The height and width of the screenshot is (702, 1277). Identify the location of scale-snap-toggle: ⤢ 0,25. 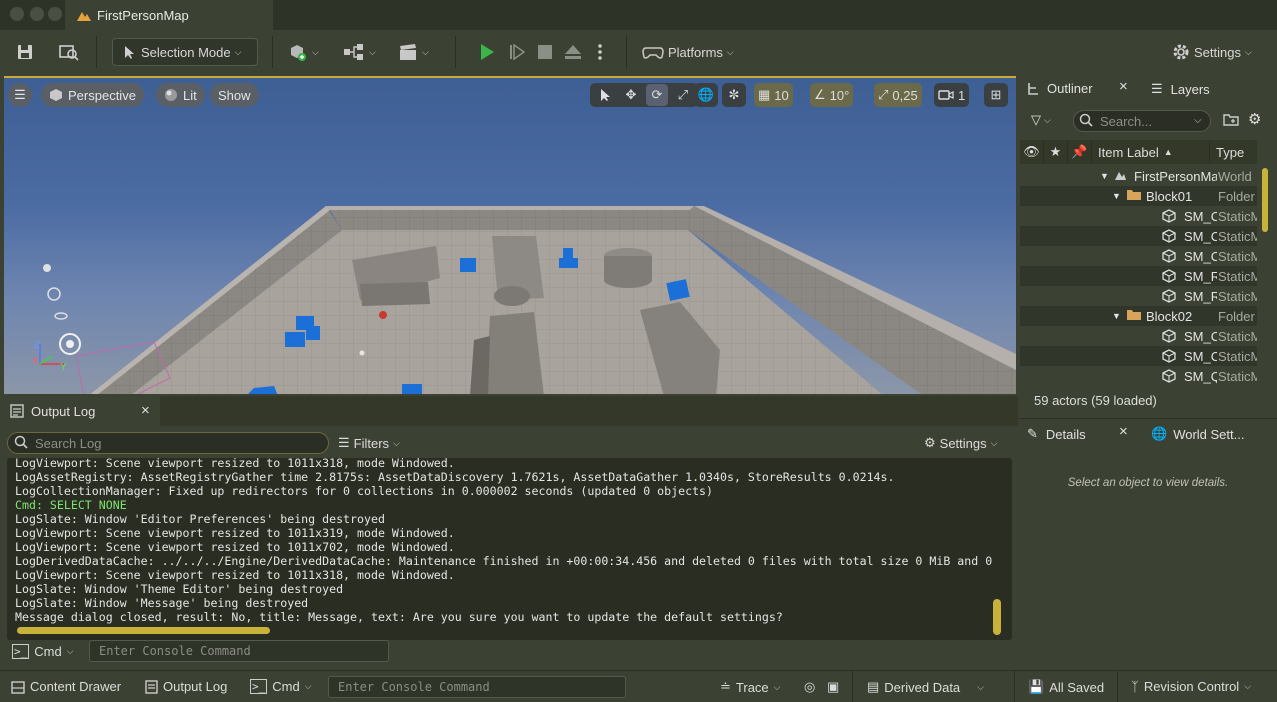
(898, 95).